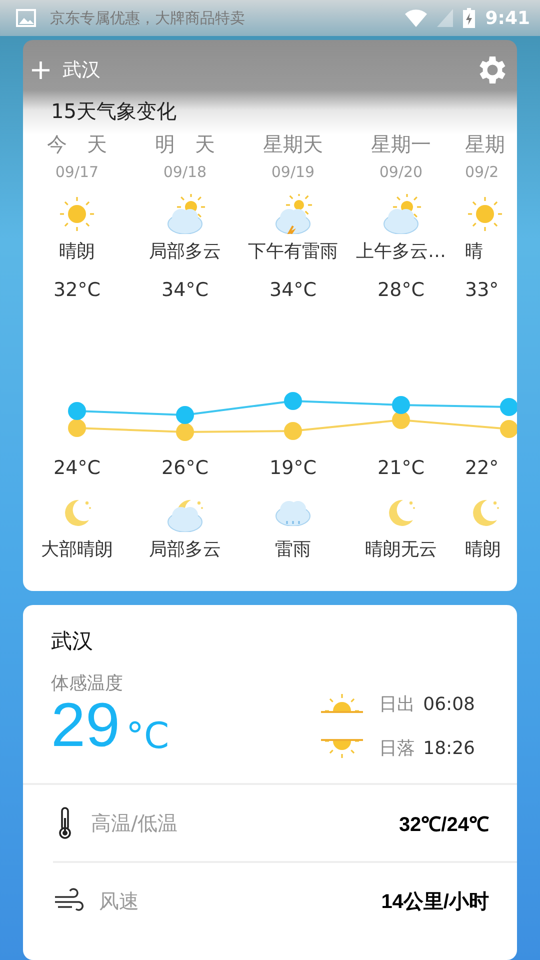 The height and width of the screenshot is (960, 540). I want to click on clock-time: 9:41, so click(507, 18).